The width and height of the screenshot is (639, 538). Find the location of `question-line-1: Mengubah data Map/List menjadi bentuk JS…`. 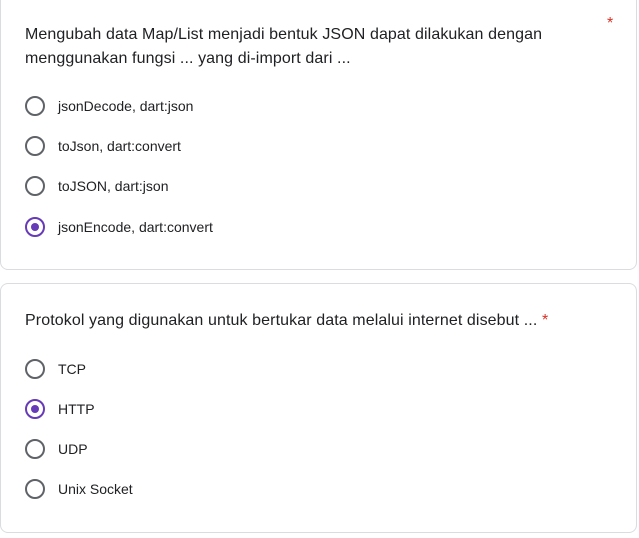

question-line-1: Mengubah data Map/List menjadi bentuk JS… is located at coordinates (284, 34).